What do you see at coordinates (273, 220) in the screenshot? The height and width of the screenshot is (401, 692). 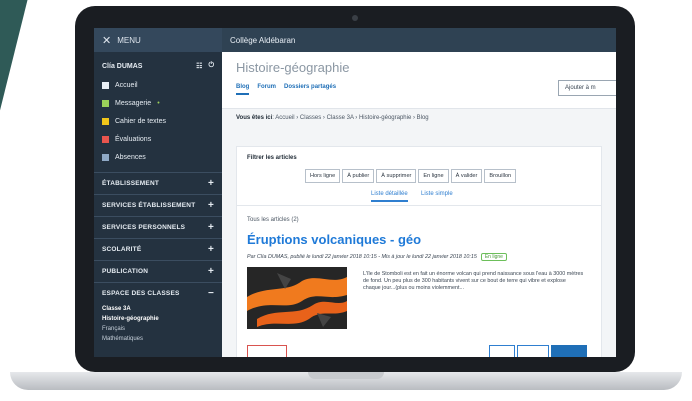 I see `article-count: Tous les articles (2)` at bounding box center [273, 220].